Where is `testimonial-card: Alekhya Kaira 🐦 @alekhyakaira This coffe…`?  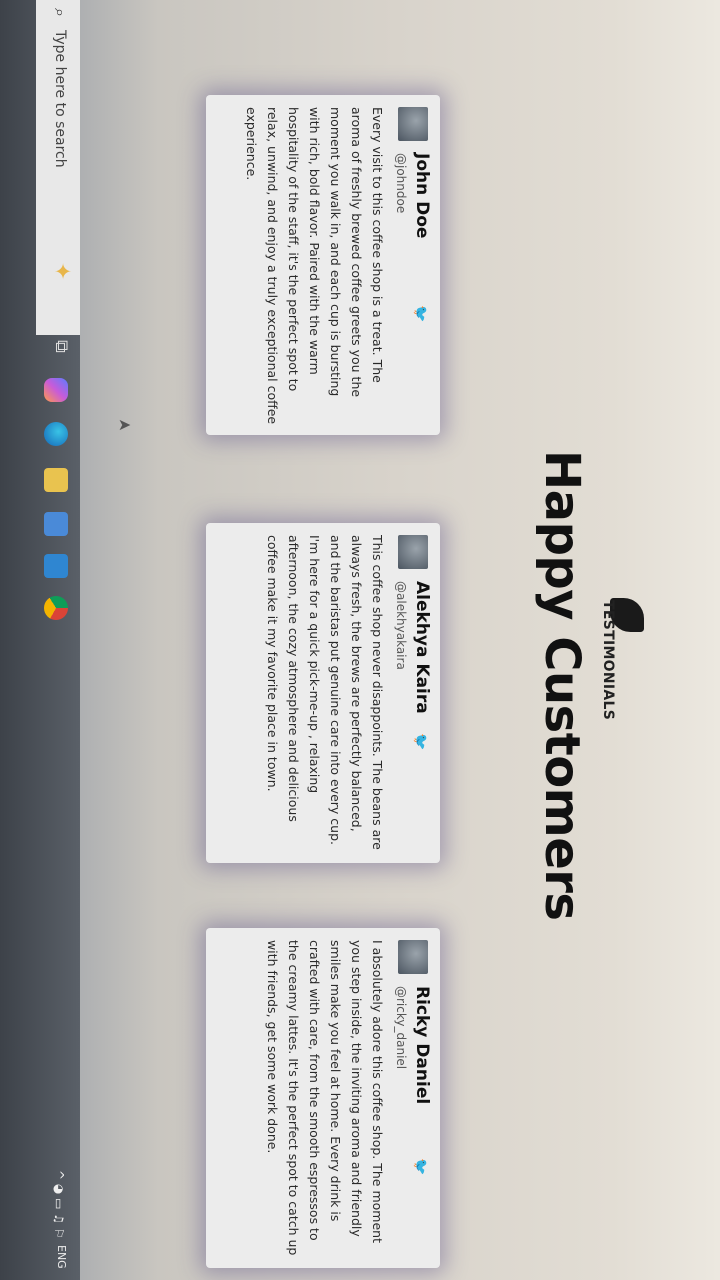
testimonial-card: Alekhya Kaira 🐦 @alekhyakaira This coffe… is located at coordinates (323, 693).